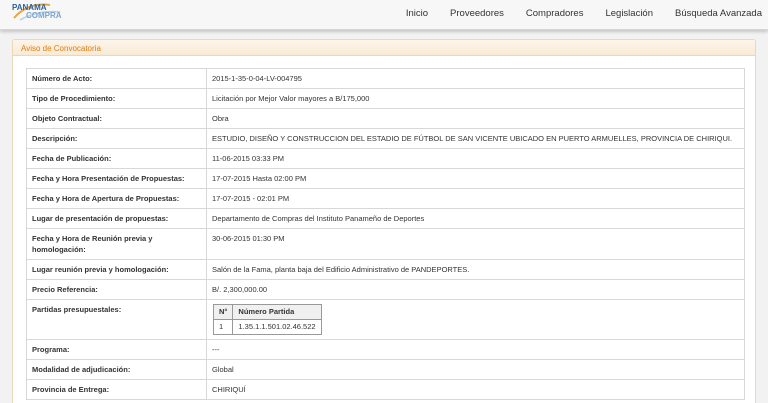 The height and width of the screenshot is (403, 768). What do you see at coordinates (277, 312) in the screenshot?
I see `partidas-header-partida: Número Partida` at bounding box center [277, 312].